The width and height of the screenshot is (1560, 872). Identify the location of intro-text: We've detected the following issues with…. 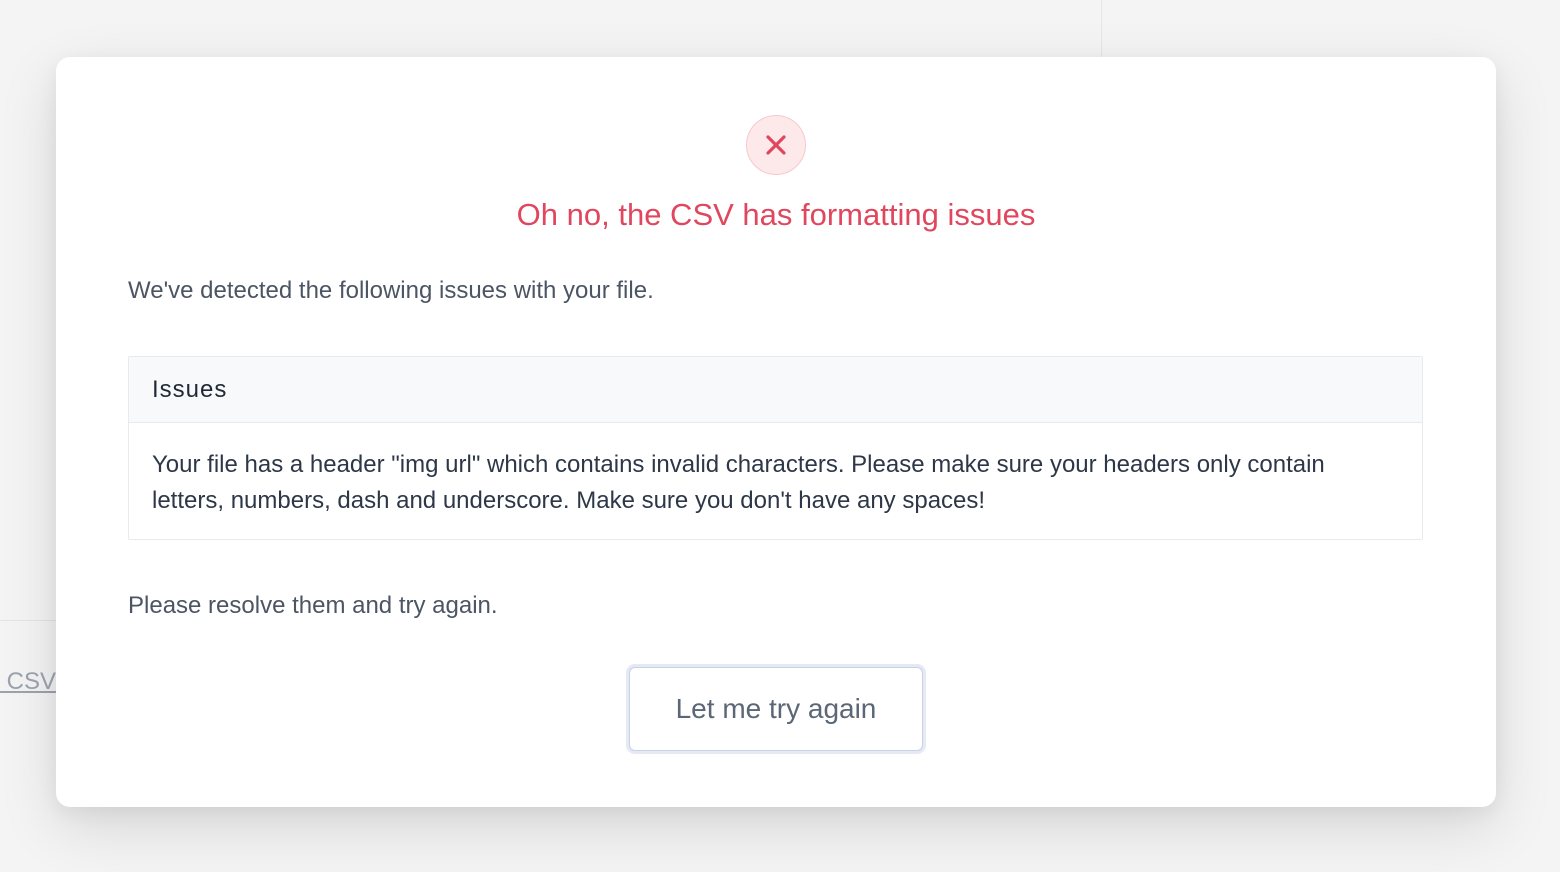
(391, 290).